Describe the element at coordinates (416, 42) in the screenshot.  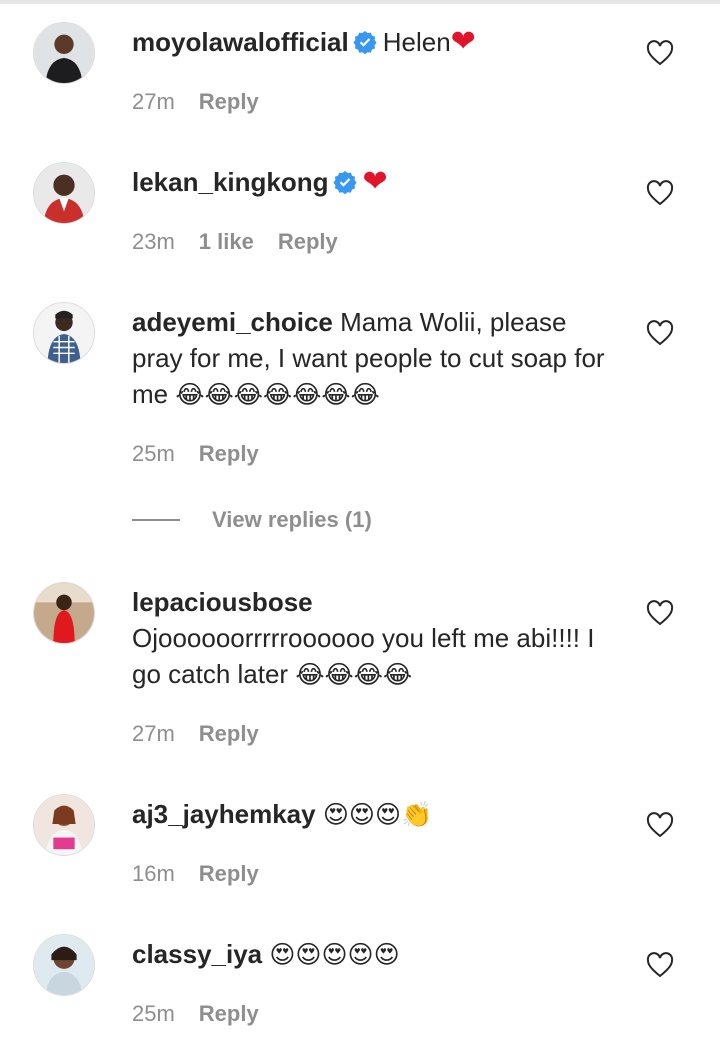
I see `comment-body: Helen` at that location.